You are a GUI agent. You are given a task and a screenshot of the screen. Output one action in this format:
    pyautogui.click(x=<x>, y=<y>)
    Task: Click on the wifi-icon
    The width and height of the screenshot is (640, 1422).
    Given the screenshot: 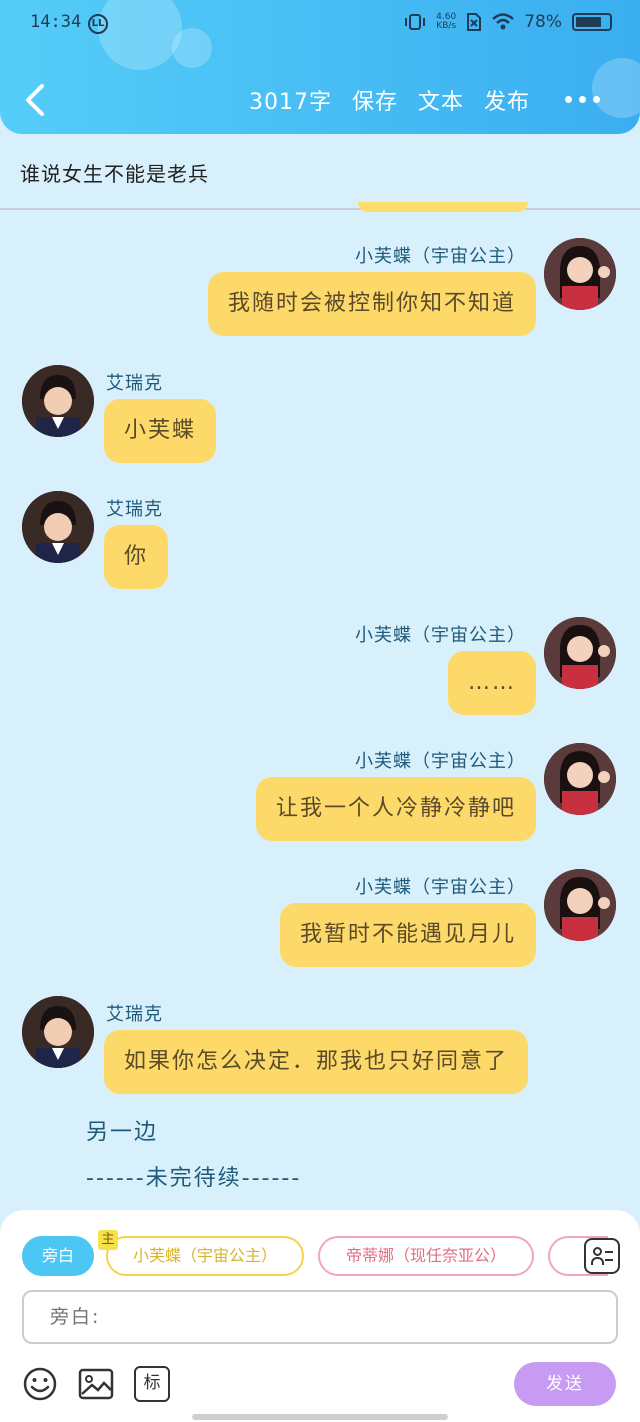 What is the action you would take?
    pyautogui.click(x=503, y=21)
    